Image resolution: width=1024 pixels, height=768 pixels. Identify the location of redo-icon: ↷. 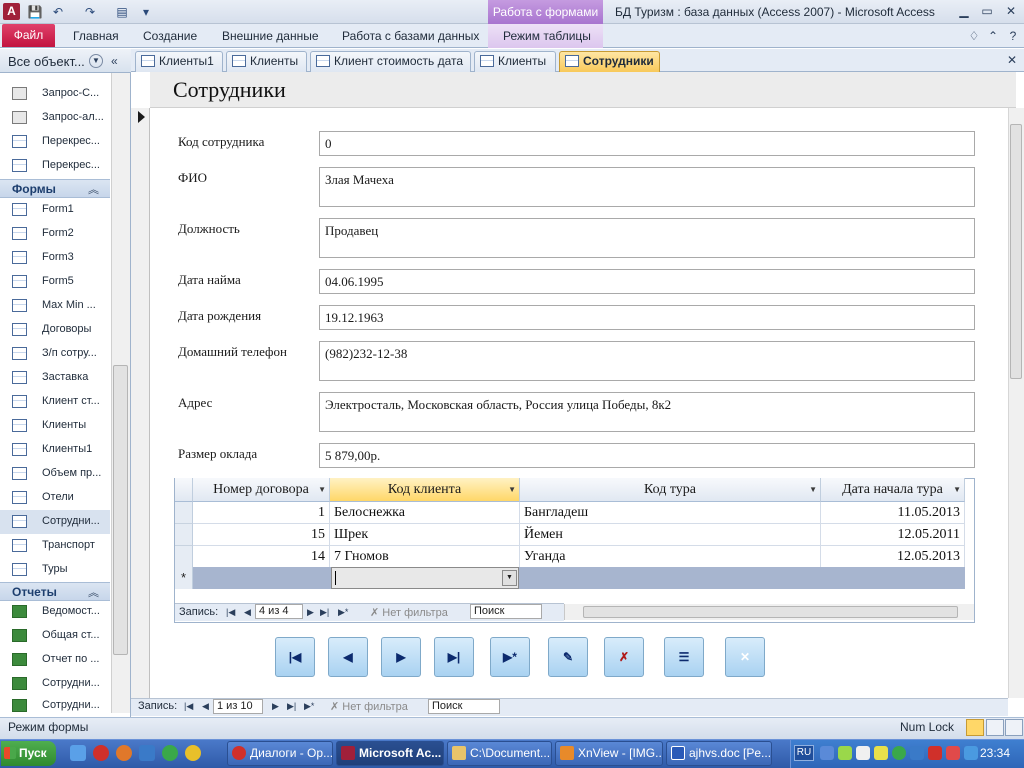
(90, 12).